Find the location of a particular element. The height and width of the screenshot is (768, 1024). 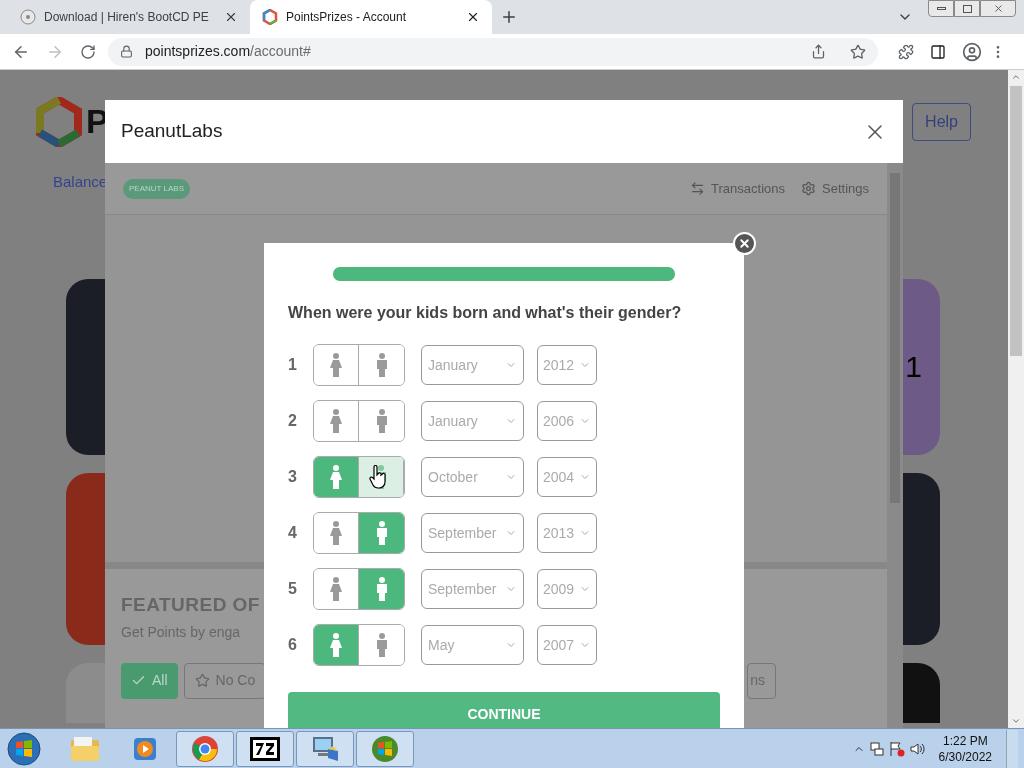

chrome-icon is located at coordinates (205, 748).